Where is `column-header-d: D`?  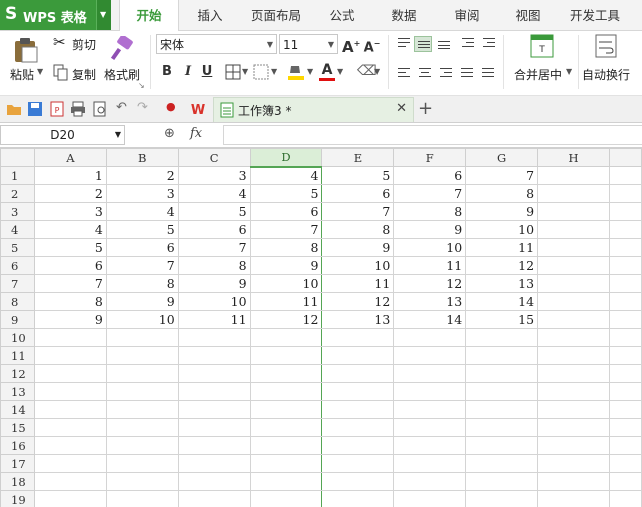 column-header-d: D is located at coordinates (286, 158).